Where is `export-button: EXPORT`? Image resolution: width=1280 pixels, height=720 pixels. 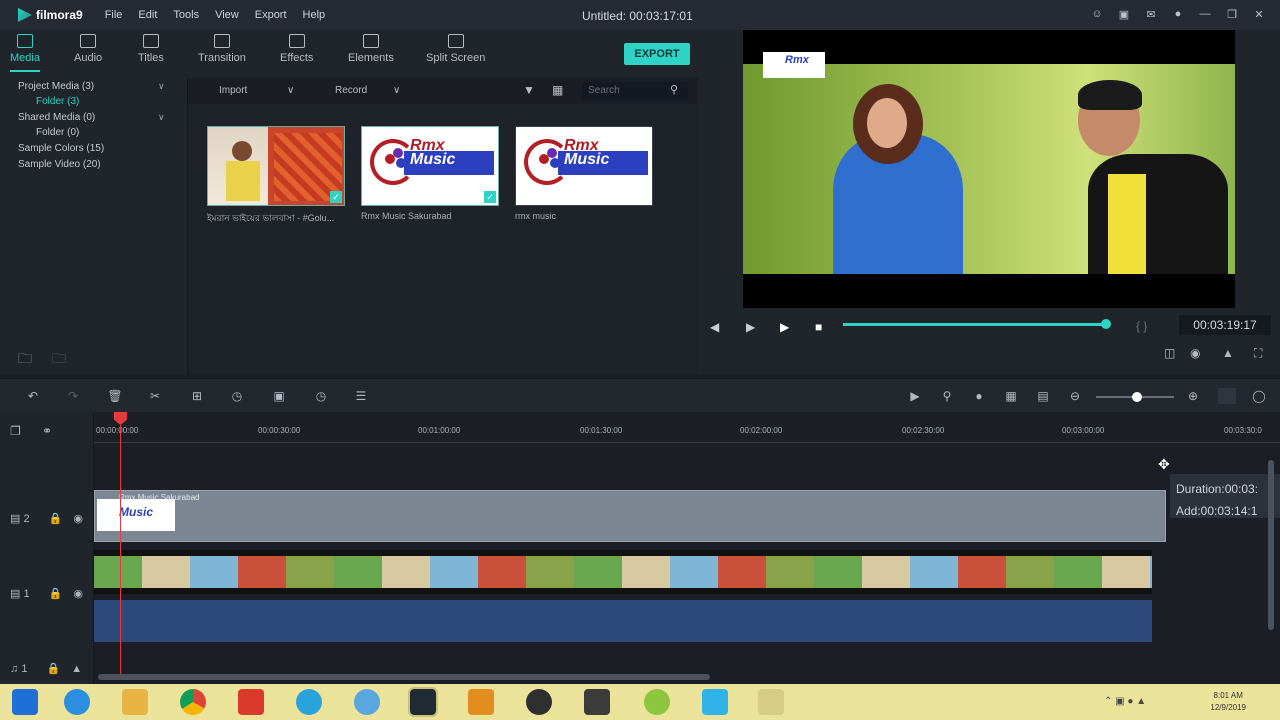 export-button: EXPORT is located at coordinates (657, 54).